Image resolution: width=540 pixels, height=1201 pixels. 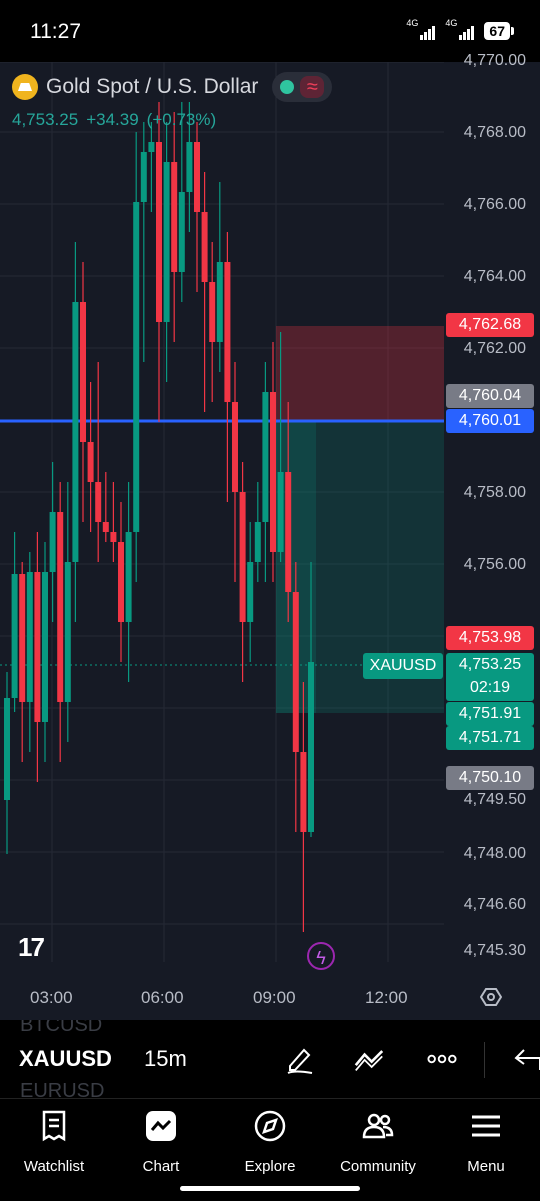 I want to click on stop-loss-zone, so click(x=360, y=373).